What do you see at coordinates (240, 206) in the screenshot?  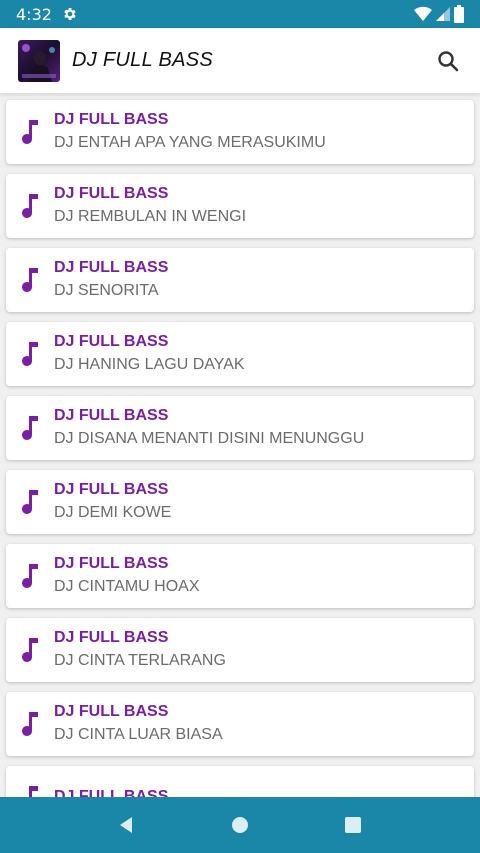 I see `list-item: DJ FULL BASS DJ REMBULAN IN WENGI` at bounding box center [240, 206].